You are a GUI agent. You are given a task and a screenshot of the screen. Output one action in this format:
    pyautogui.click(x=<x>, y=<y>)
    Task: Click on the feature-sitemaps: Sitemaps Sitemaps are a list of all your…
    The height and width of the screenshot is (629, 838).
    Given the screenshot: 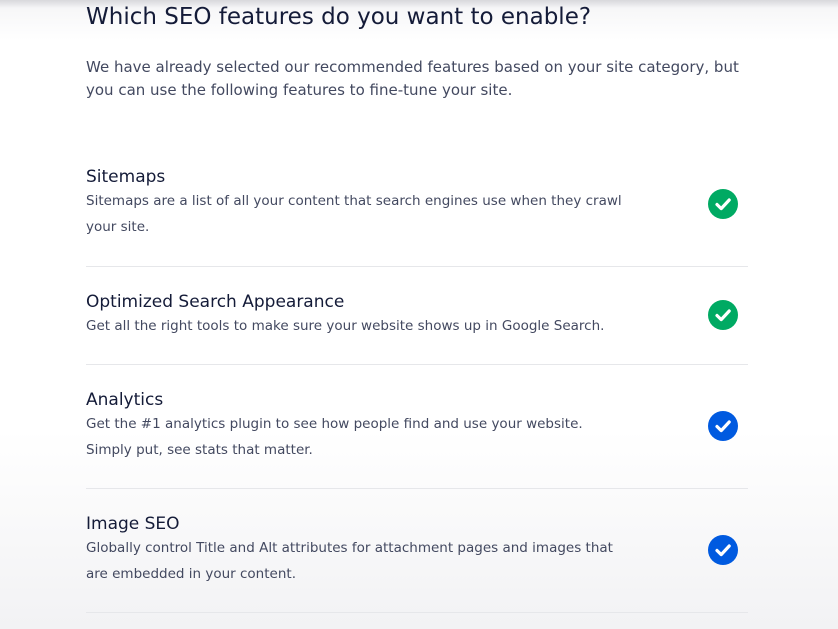 What is the action you would take?
    pyautogui.click(x=417, y=216)
    